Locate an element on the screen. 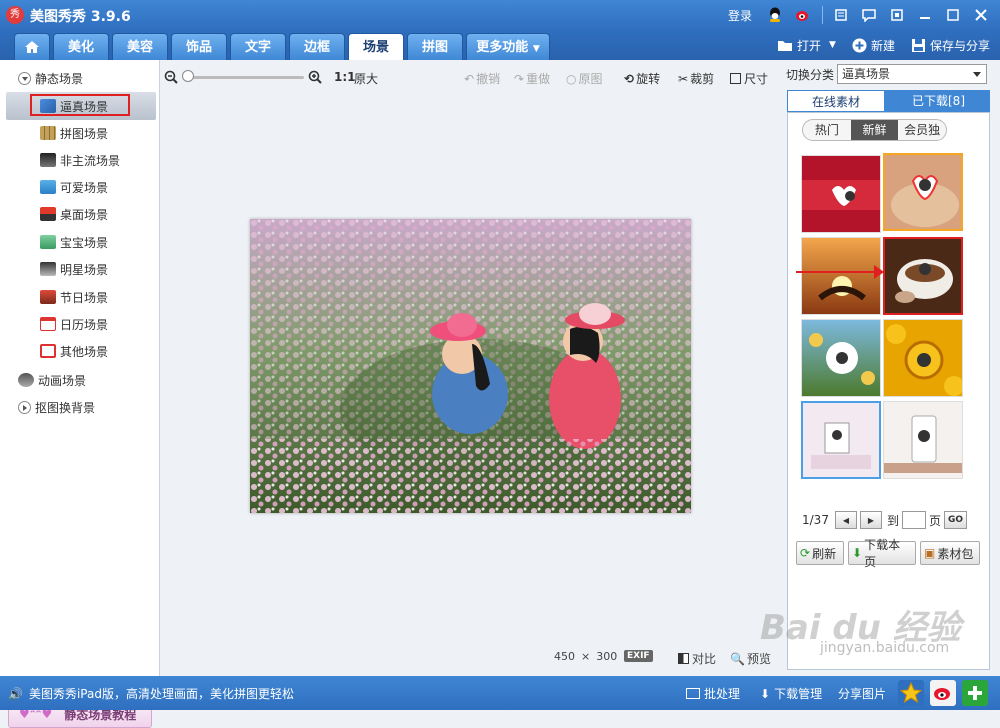 The height and width of the screenshot is (728, 1000). tree-item-label: 其他场景 is located at coordinates (84, 351).